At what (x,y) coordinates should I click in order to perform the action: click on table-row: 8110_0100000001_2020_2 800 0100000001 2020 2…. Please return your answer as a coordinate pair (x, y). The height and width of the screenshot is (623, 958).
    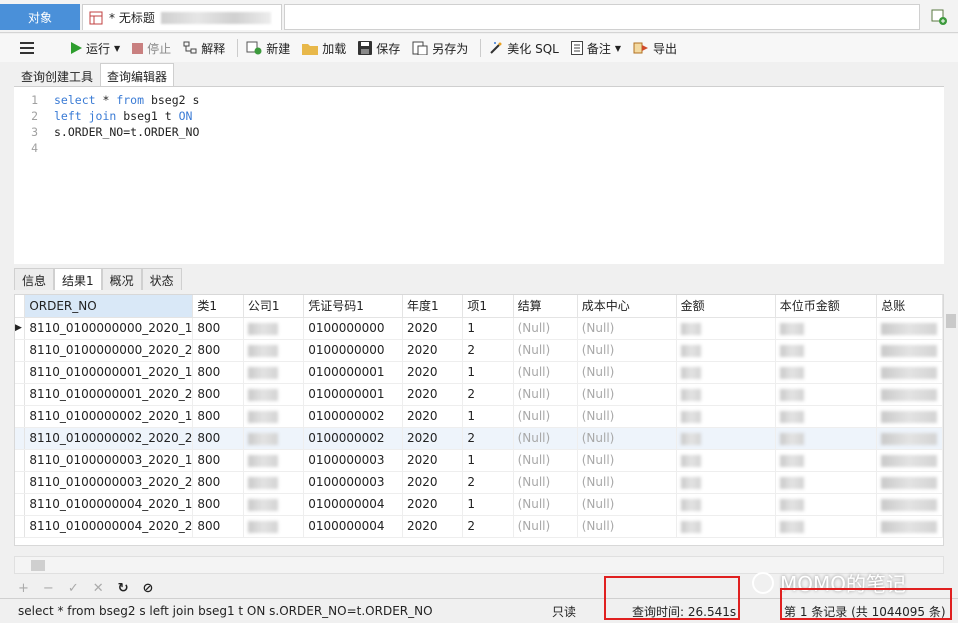
    Looking at the image, I should click on (479, 394).